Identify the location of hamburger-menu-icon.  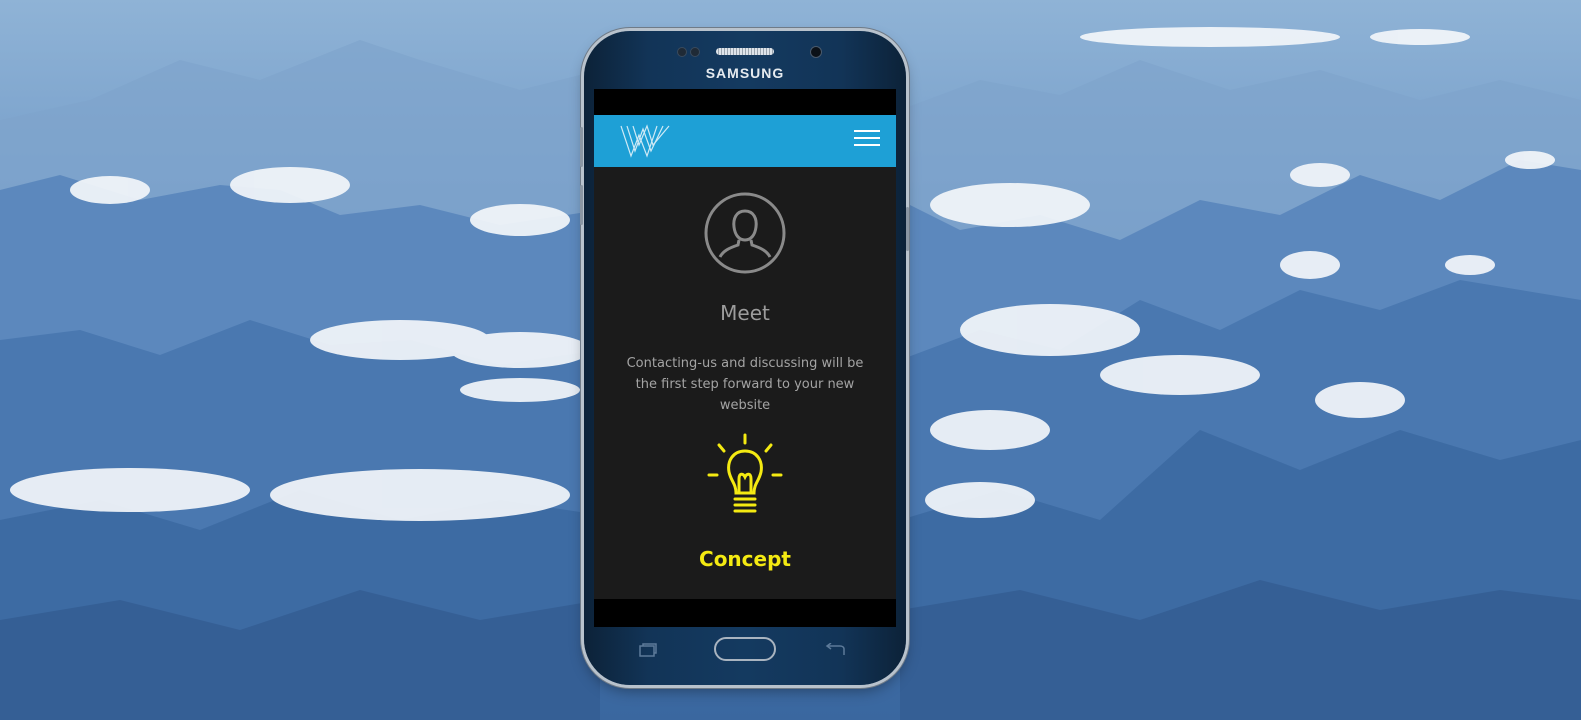
(867, 140).